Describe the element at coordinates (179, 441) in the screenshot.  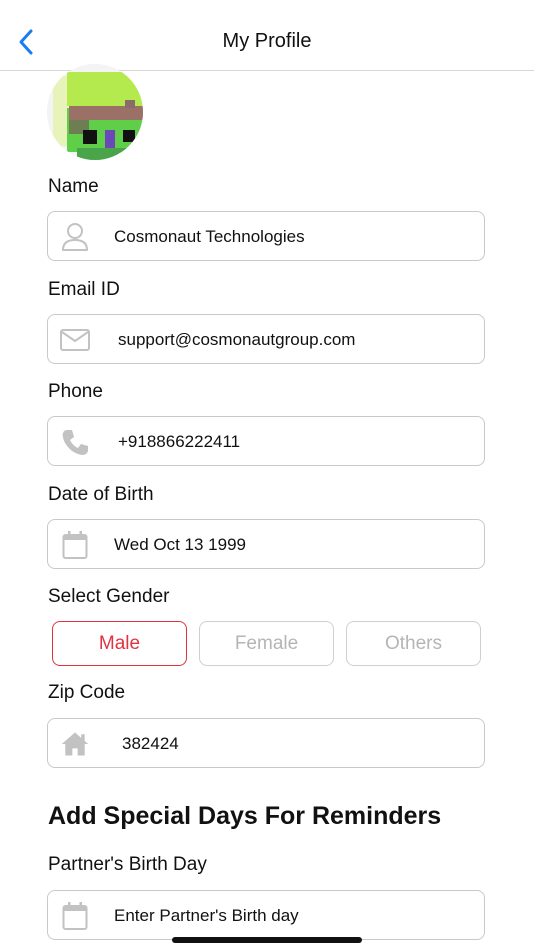
I see `phone-value: +918866222411` at that location.